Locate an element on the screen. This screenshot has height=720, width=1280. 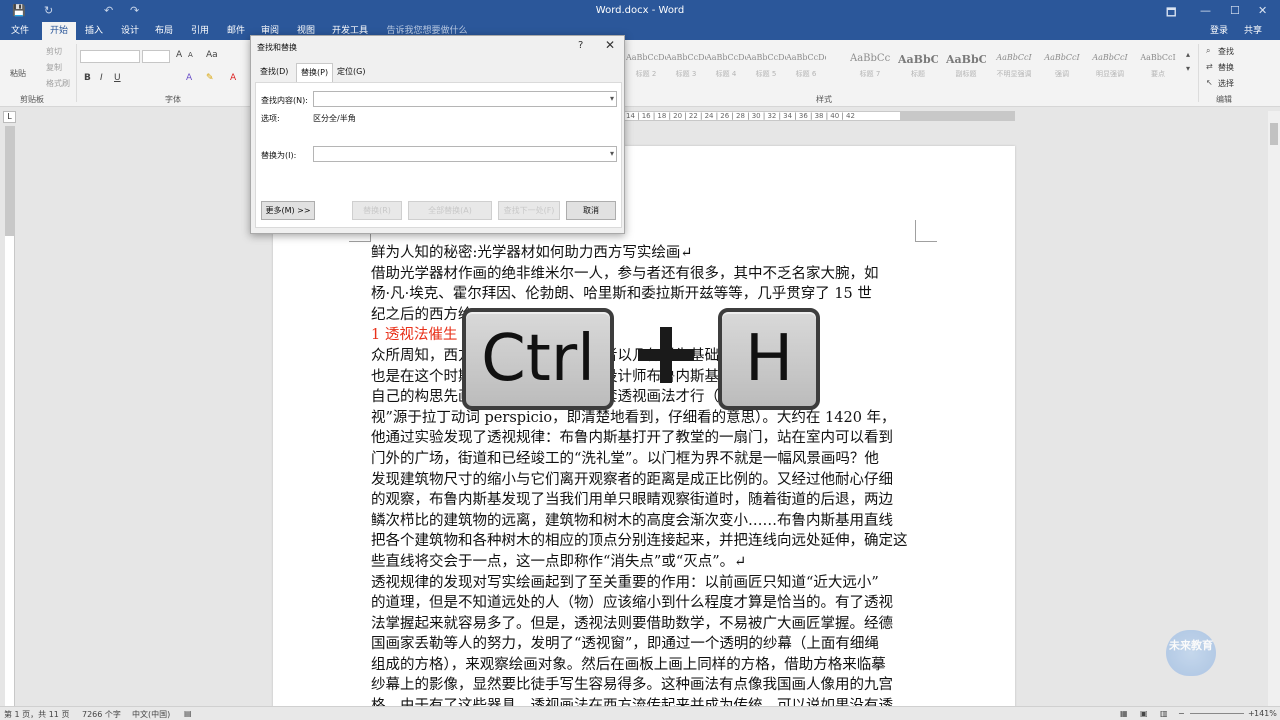
paragraph-line: 国画家丢勒等人的努力，发明了“透视窗”，即通过一个透明的纱幕（上面有细绳 is located at coordinates (625, 644).